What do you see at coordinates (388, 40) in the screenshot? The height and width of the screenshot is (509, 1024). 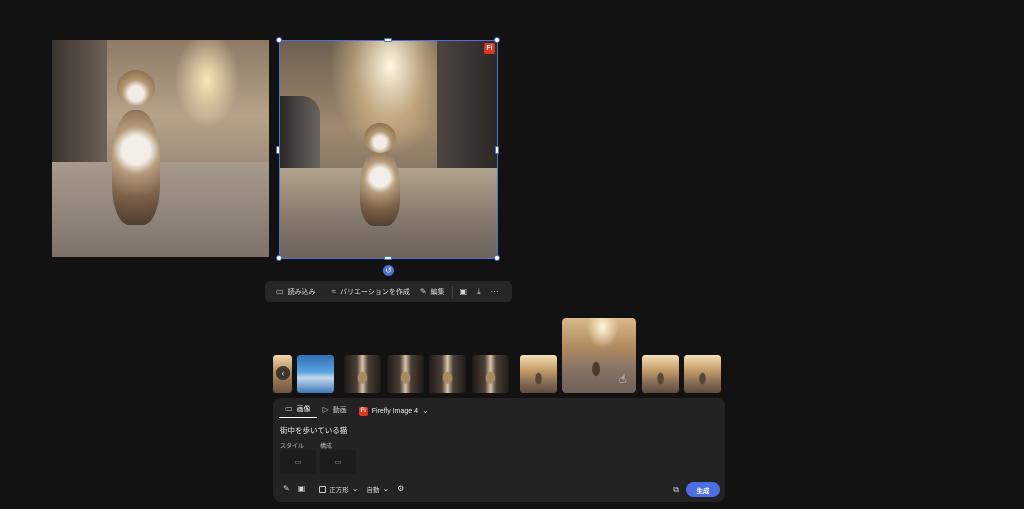 I see `resize-handle-top` at bounding box center [388, 40].